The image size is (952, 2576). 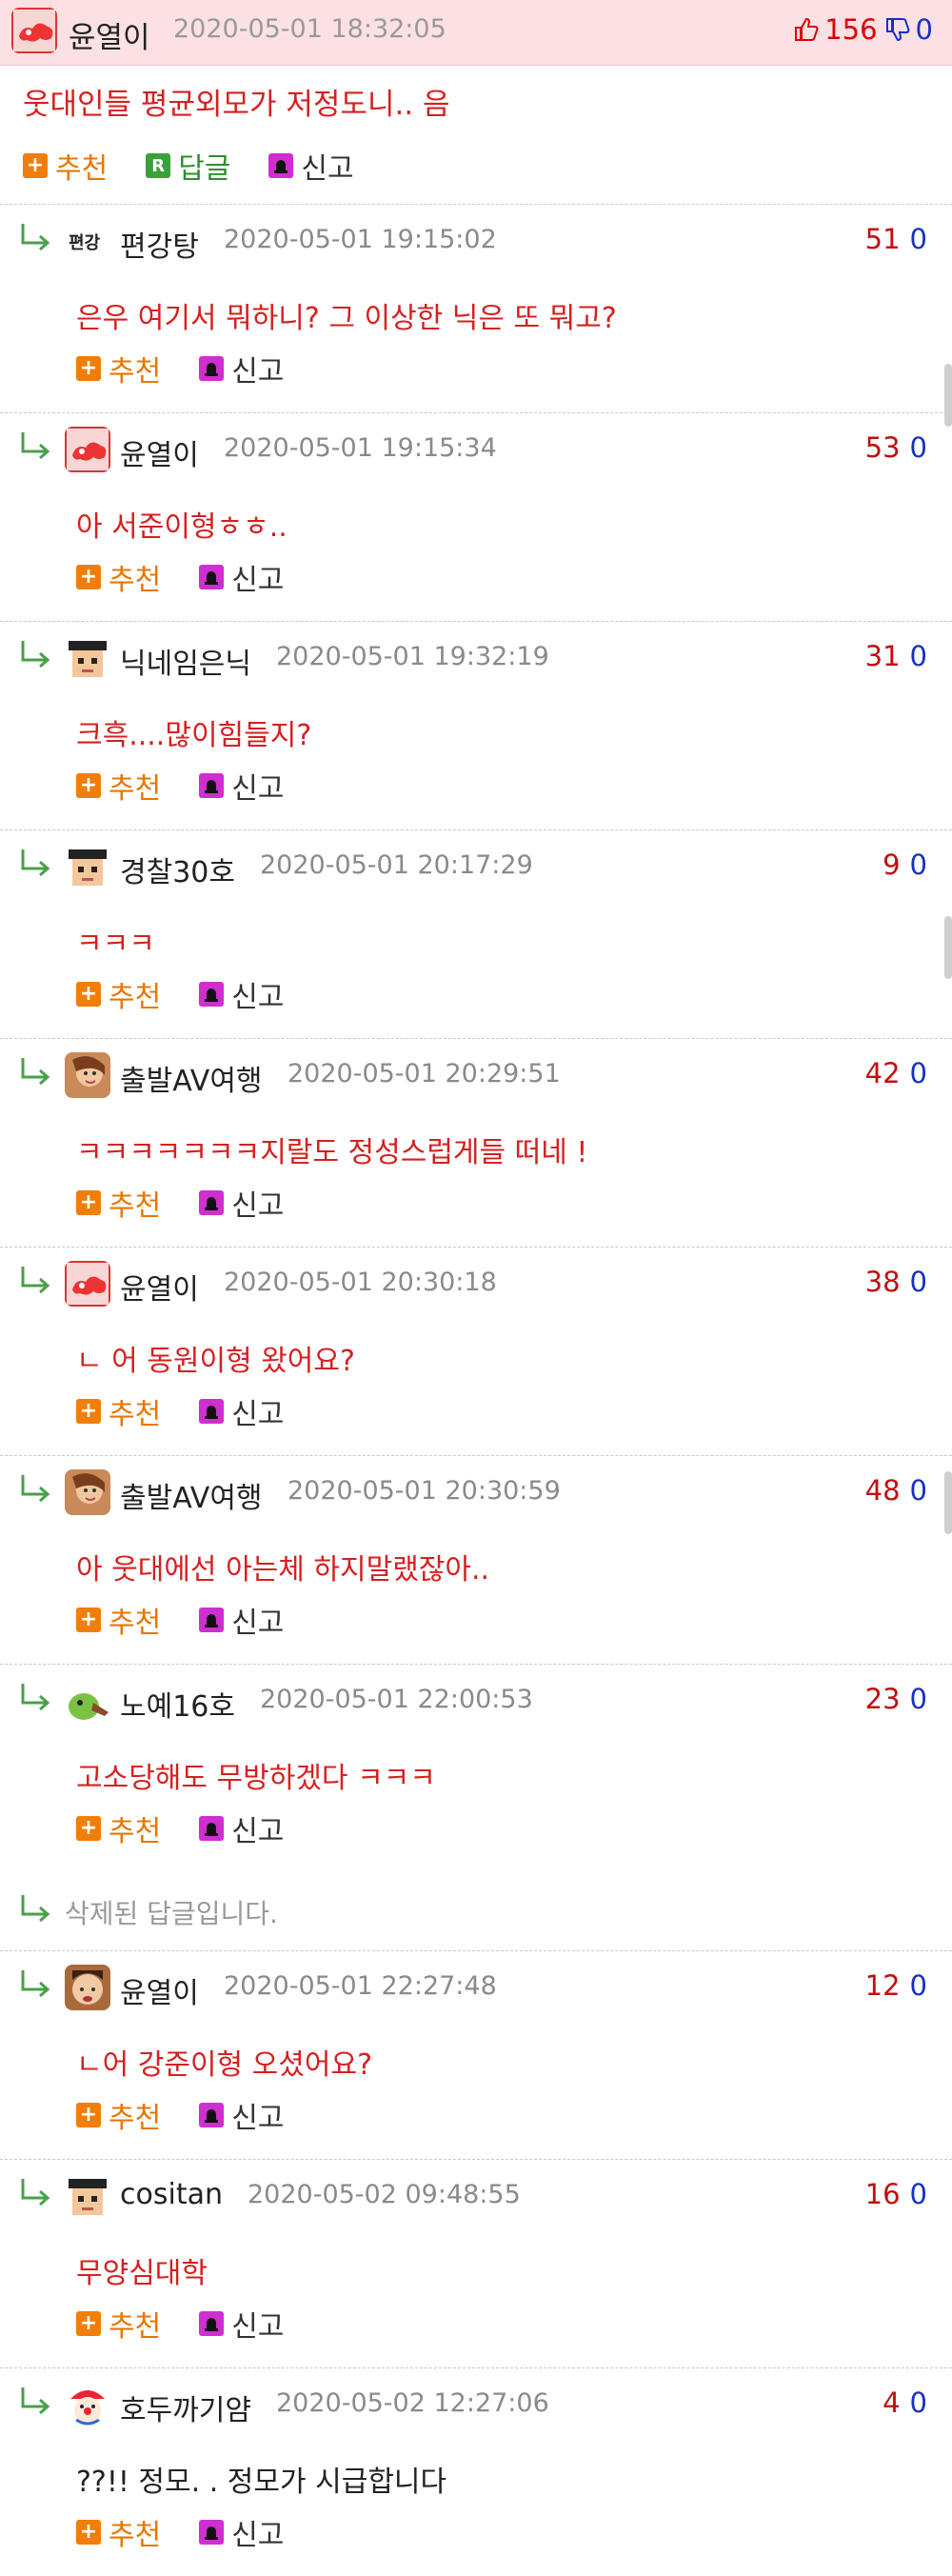 I want to click on clown-icon, so click(x=87, y=2404).